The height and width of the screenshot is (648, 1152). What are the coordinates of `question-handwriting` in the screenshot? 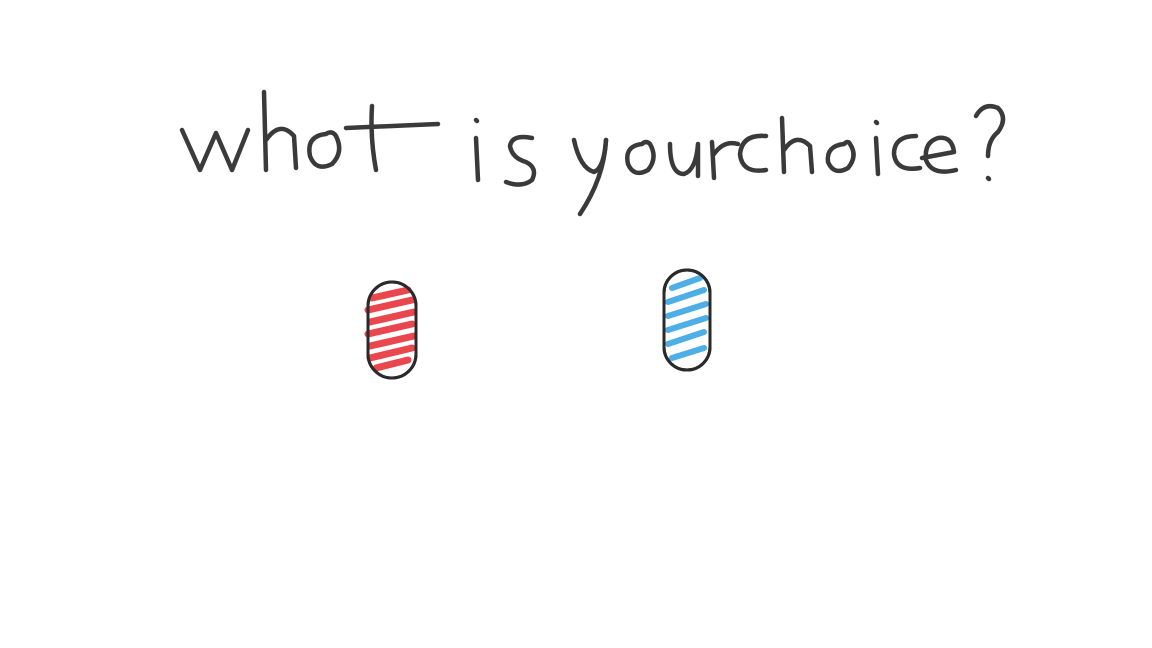 It's located at (592, 153).